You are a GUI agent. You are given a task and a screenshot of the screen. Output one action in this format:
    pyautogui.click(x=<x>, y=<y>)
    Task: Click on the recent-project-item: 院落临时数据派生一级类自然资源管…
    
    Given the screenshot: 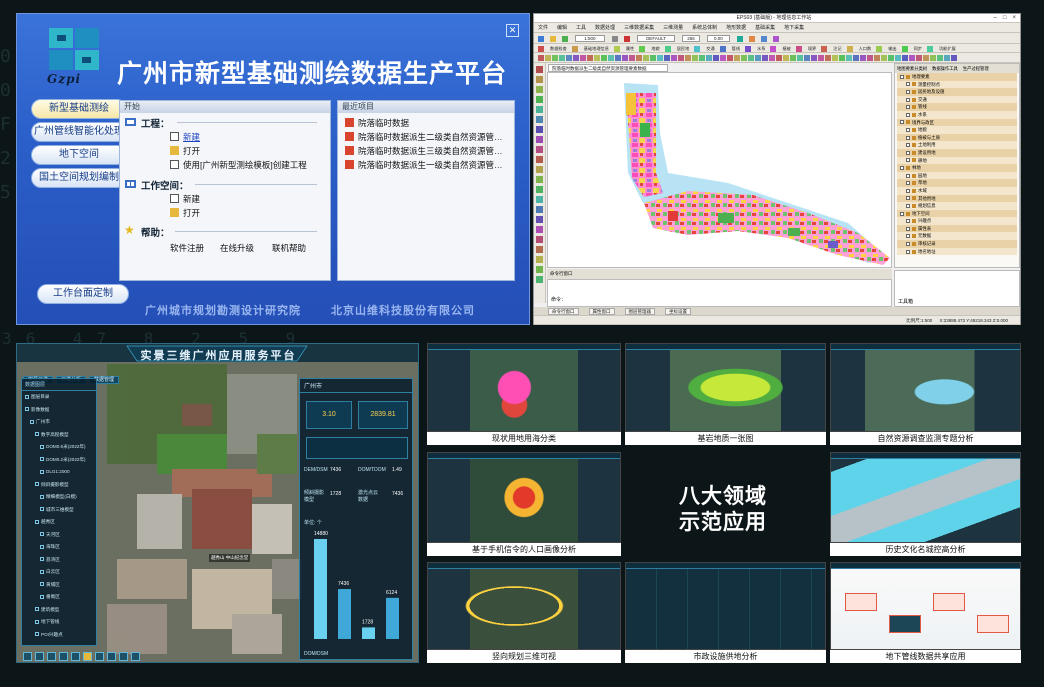 What is the action you would take?
    pyautogui.click(x=424, y=165)
    